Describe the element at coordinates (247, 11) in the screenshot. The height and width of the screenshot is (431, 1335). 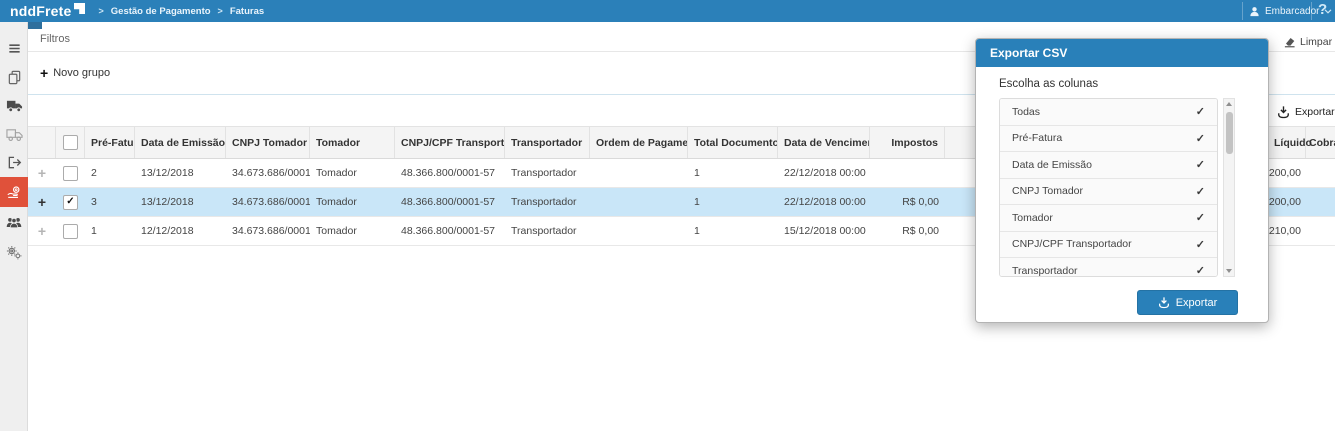
I see `breadcrumb-faturas: Faturas` at that location.